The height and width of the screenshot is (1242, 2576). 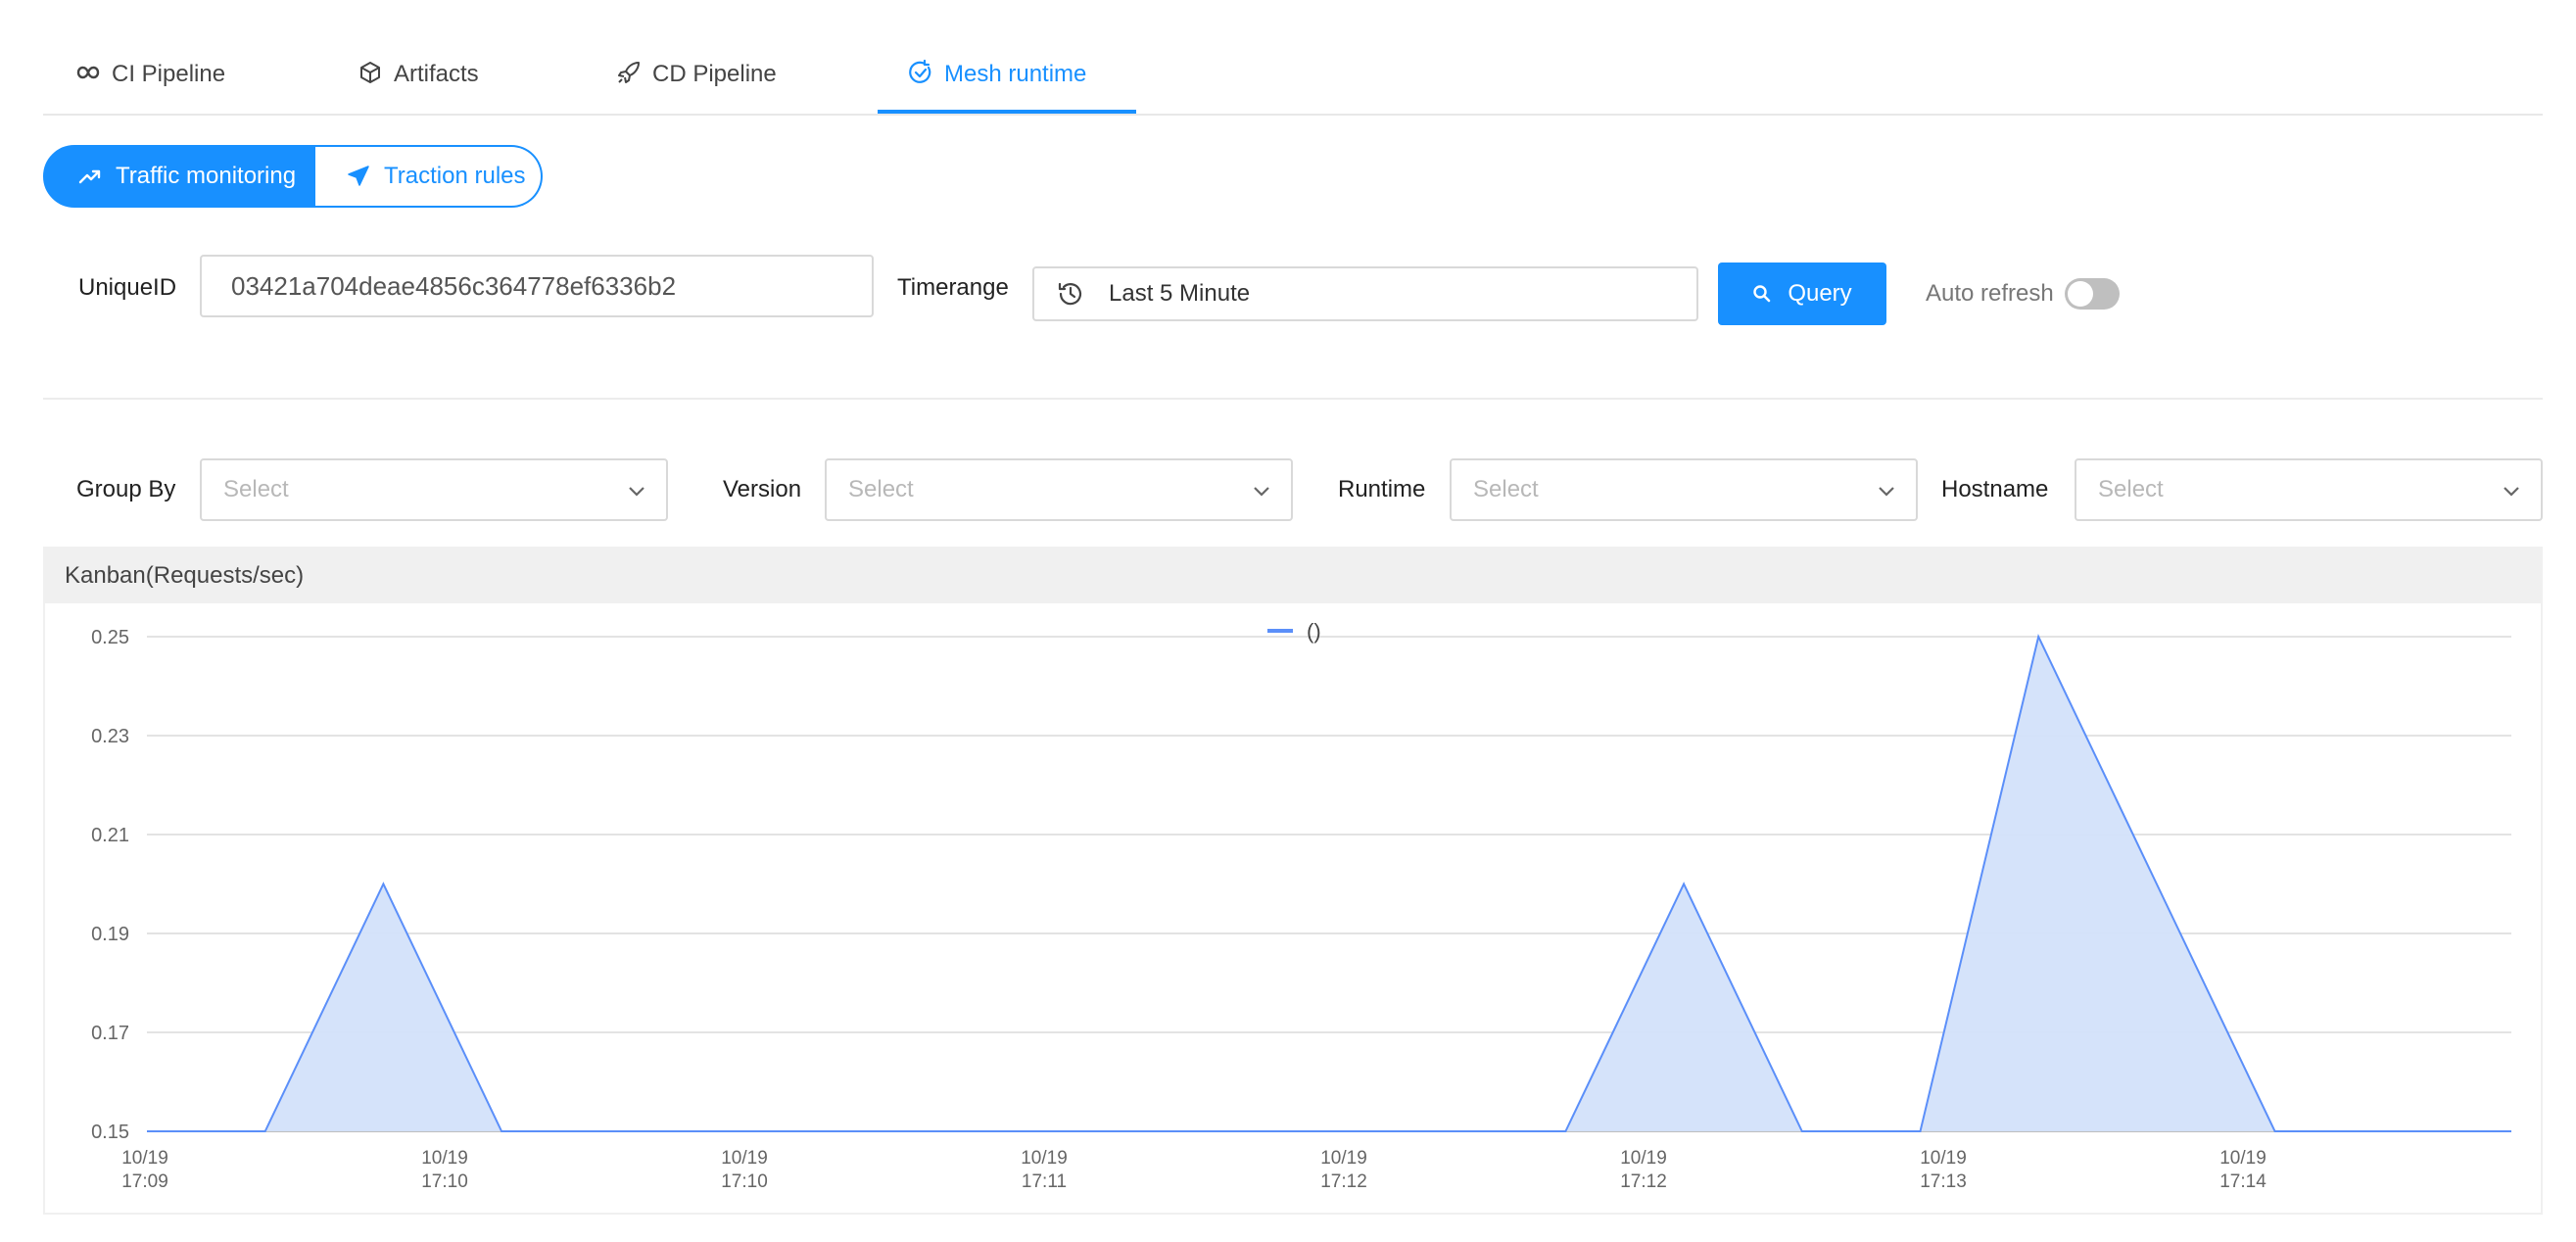 What do you see at coordinates (110, 1033) in the screenshot?
I see `y-tick-label: 0.17` at bounding box center [110, 1033].